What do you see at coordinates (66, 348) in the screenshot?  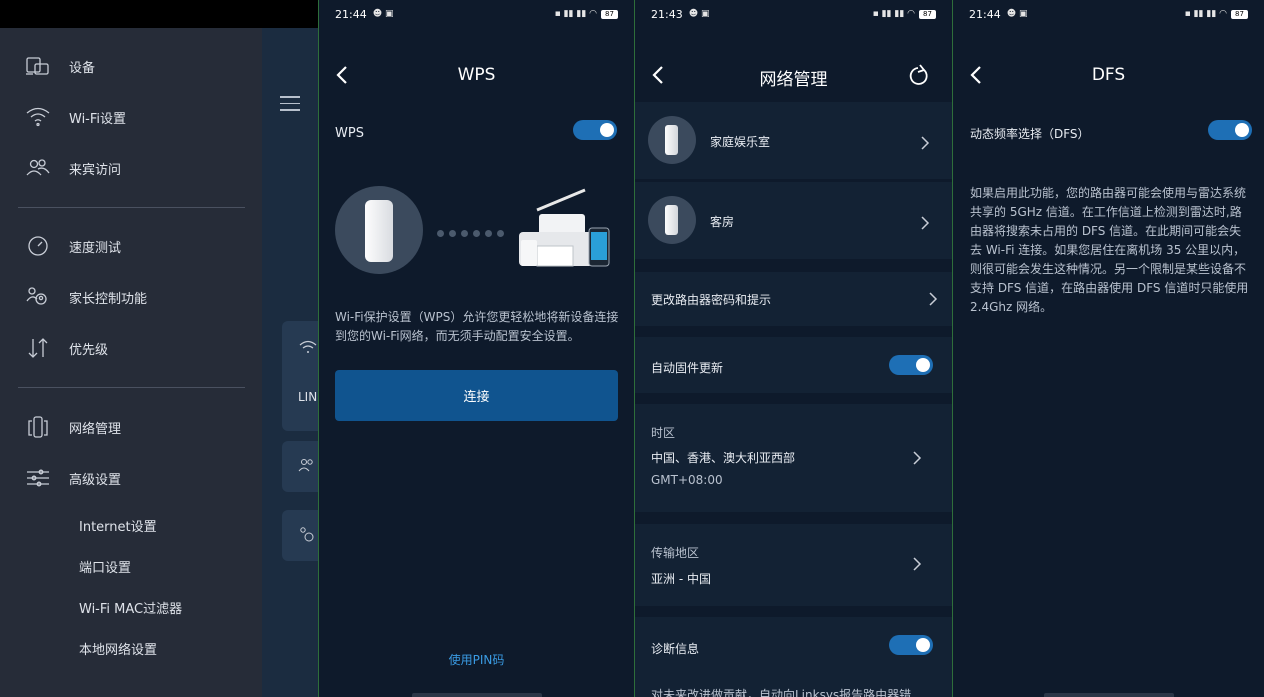 I see `sidebar-item-priority: 优先级` at bounding box center [66, 348].